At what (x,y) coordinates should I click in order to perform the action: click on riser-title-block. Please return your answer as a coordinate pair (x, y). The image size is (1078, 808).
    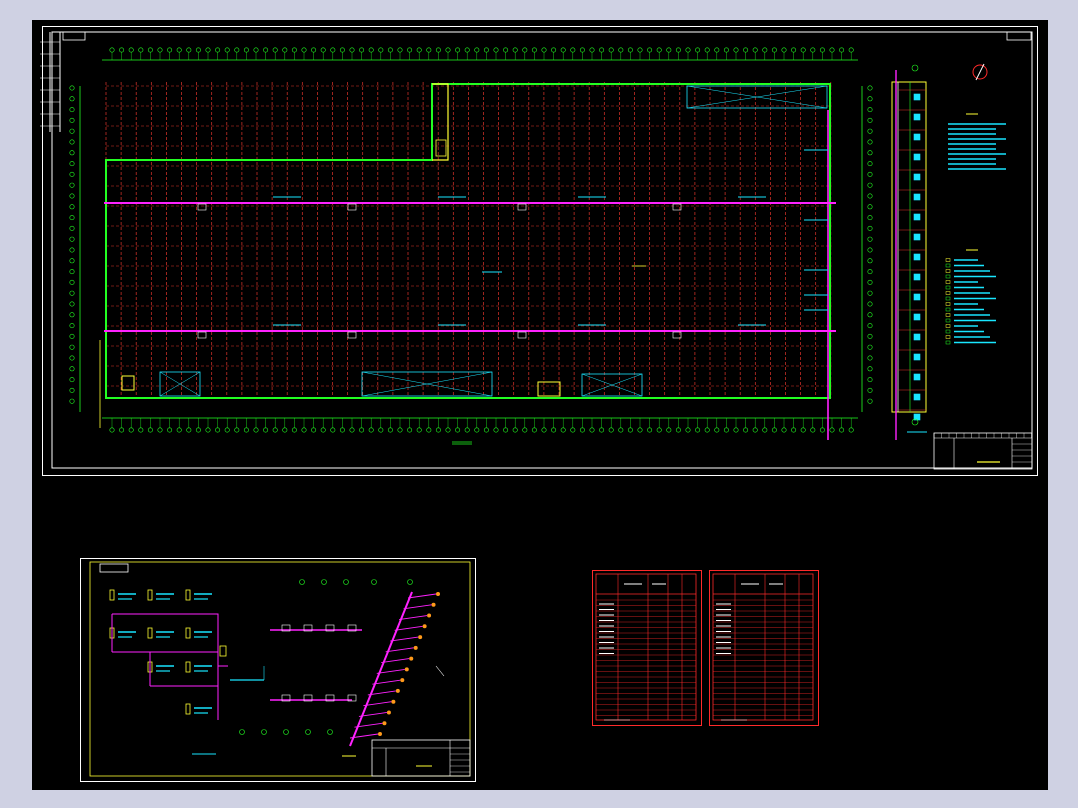
    Looking at the image, I should click on (421, 758).